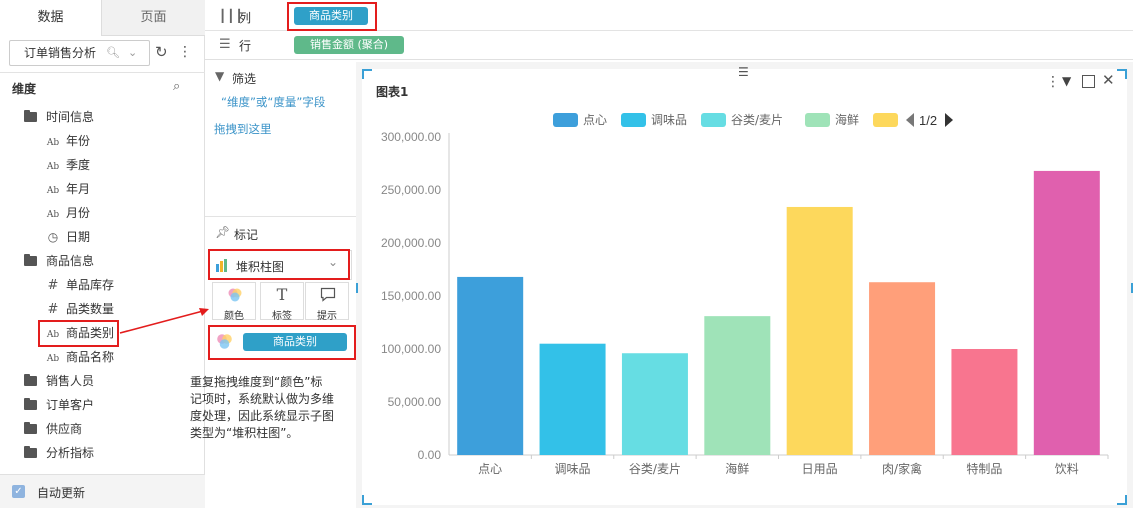 The height and width of the screenshot is (508, 1133). What do you see at coordinates (282, 294) in the screenshot?
I see `text-icon: T` at bounding box center [282, 294].